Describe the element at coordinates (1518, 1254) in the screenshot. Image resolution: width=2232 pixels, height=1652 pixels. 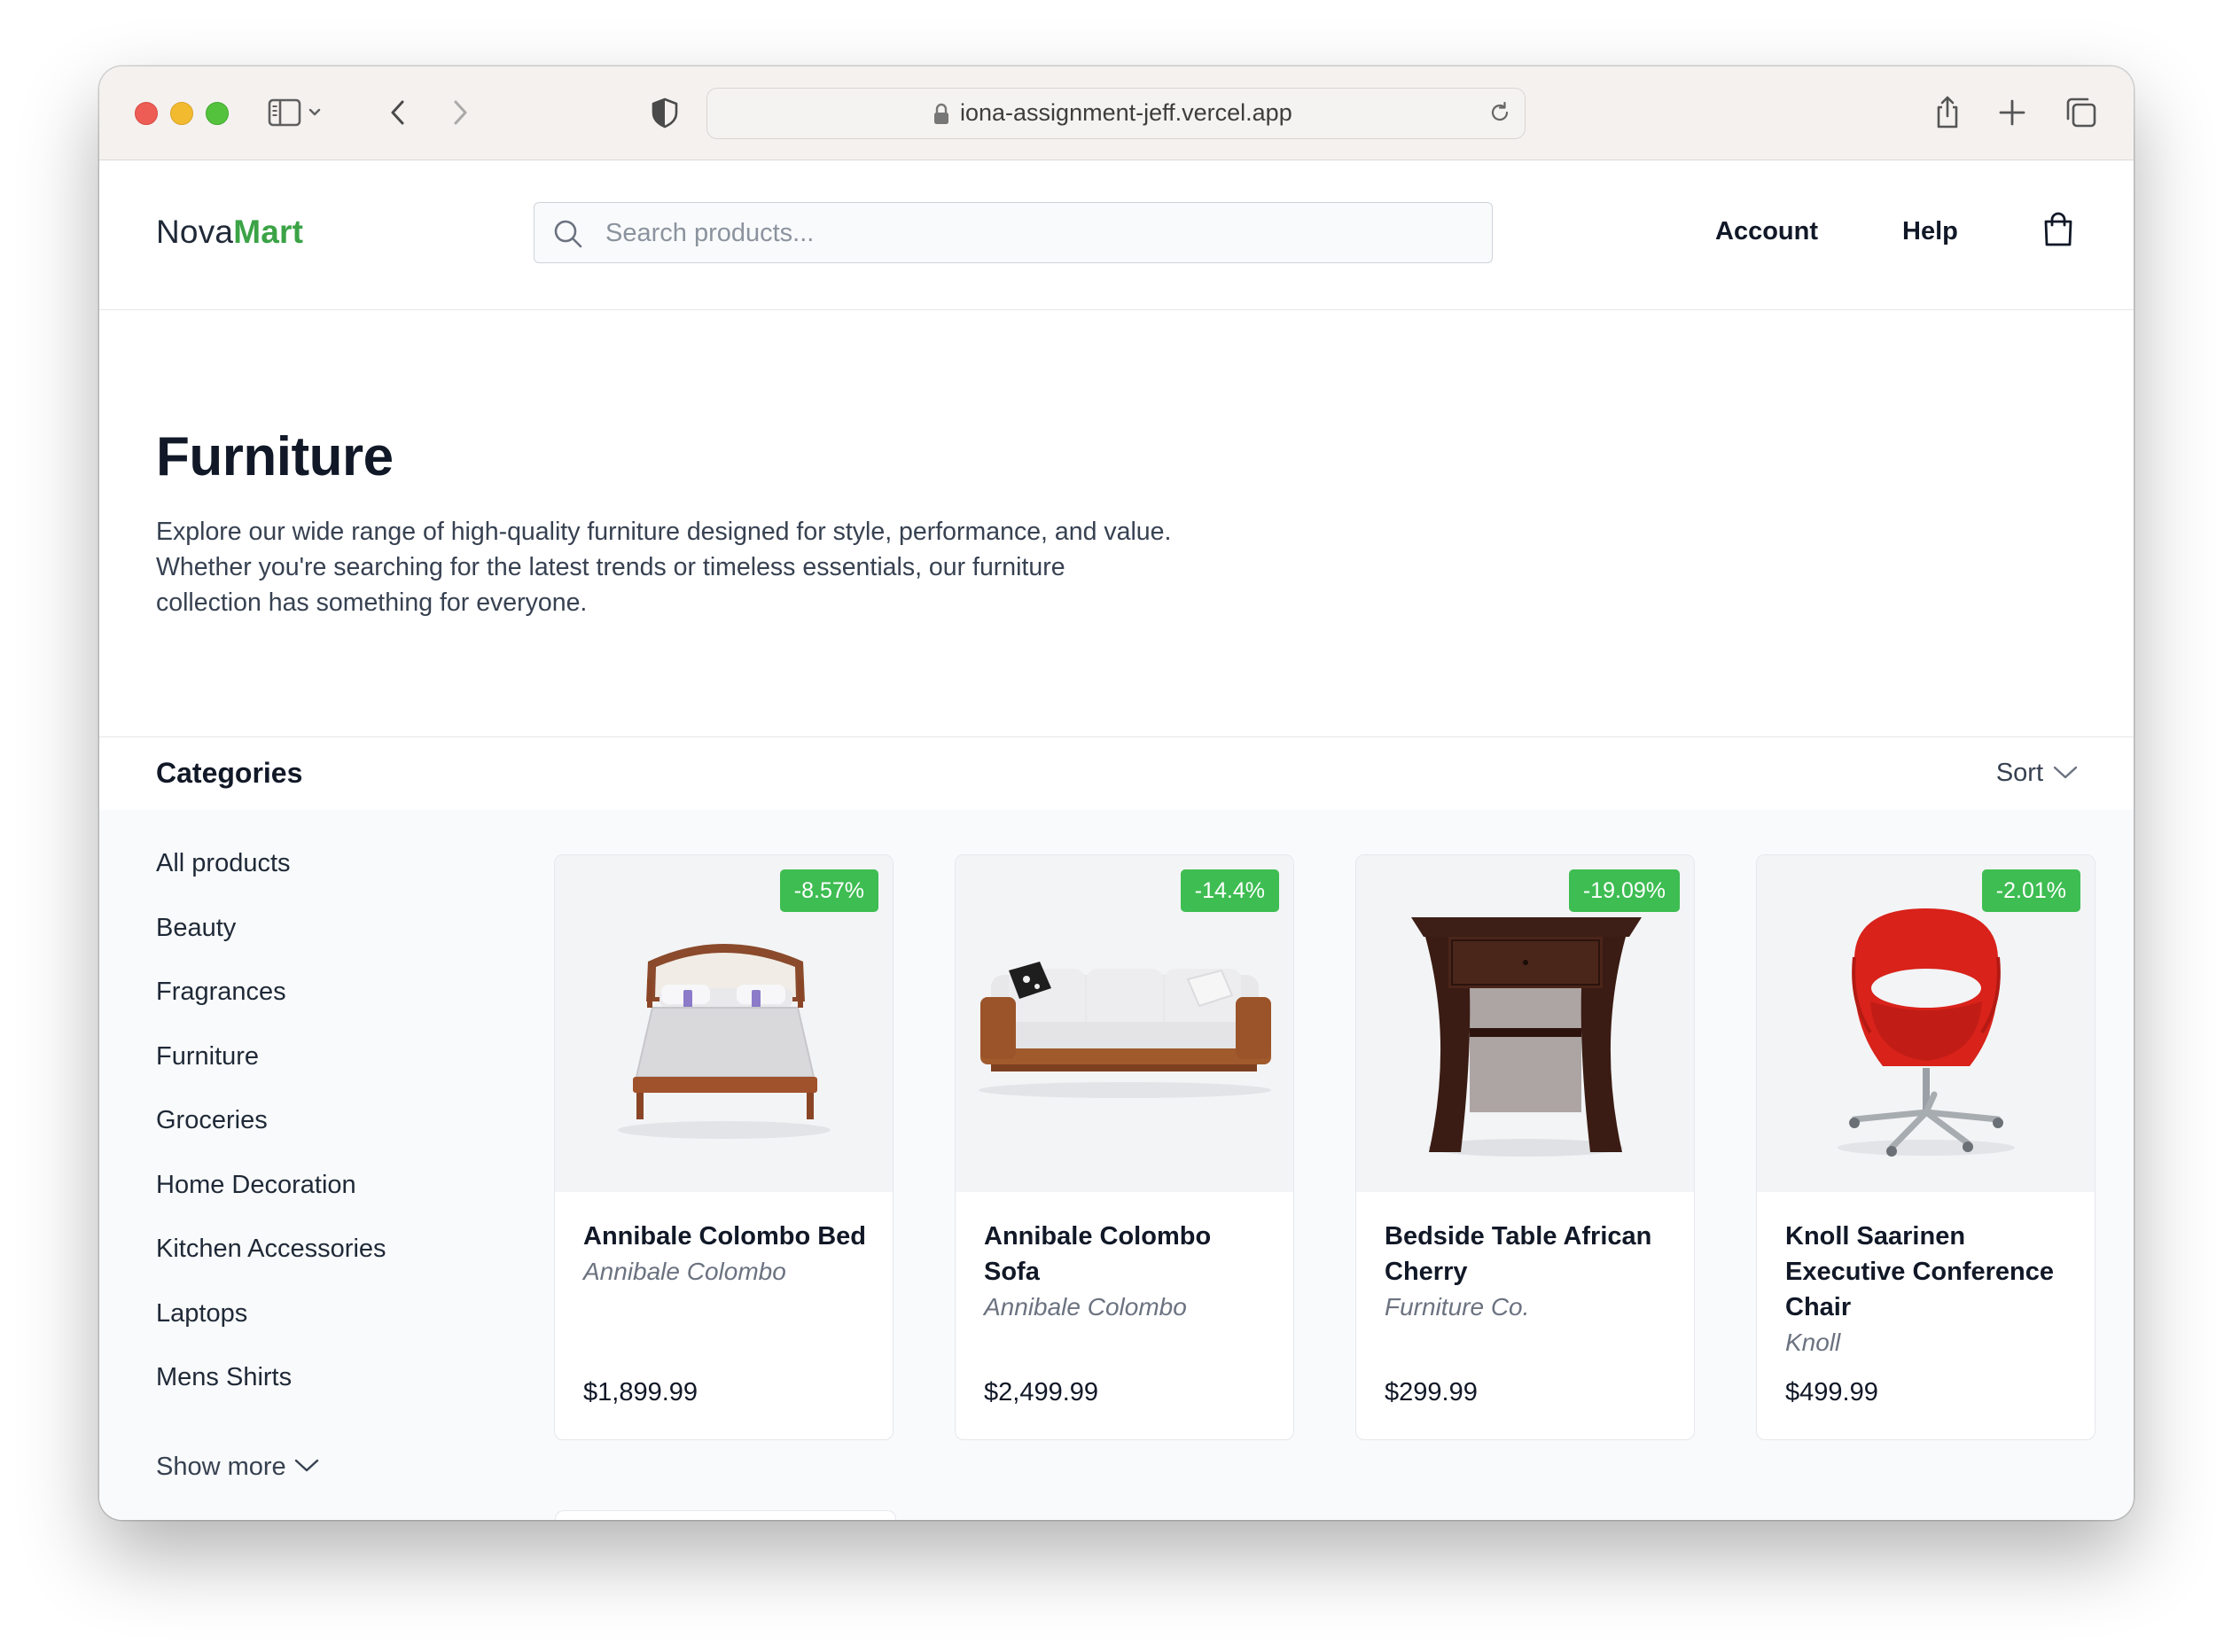
I see `product-name-text: Bedside Table African Cherry` at that location.